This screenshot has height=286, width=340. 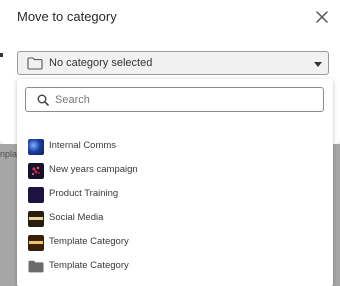 What do you see at coordinates (101, 63) in the screenshot?
I see `select-value: No category selected` at bounding box center [101, 63].